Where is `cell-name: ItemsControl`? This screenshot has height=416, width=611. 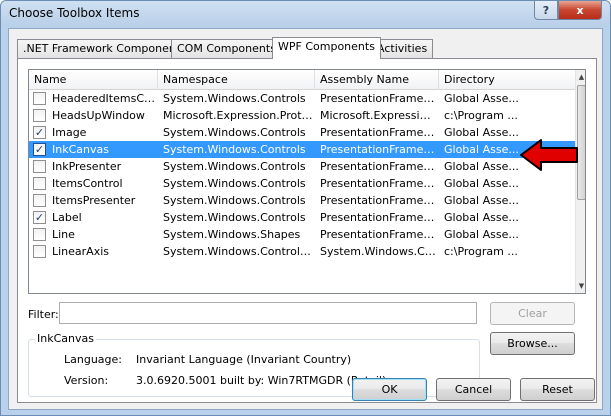
cell-name: ItemsControl is located at coordinates (87, 183).